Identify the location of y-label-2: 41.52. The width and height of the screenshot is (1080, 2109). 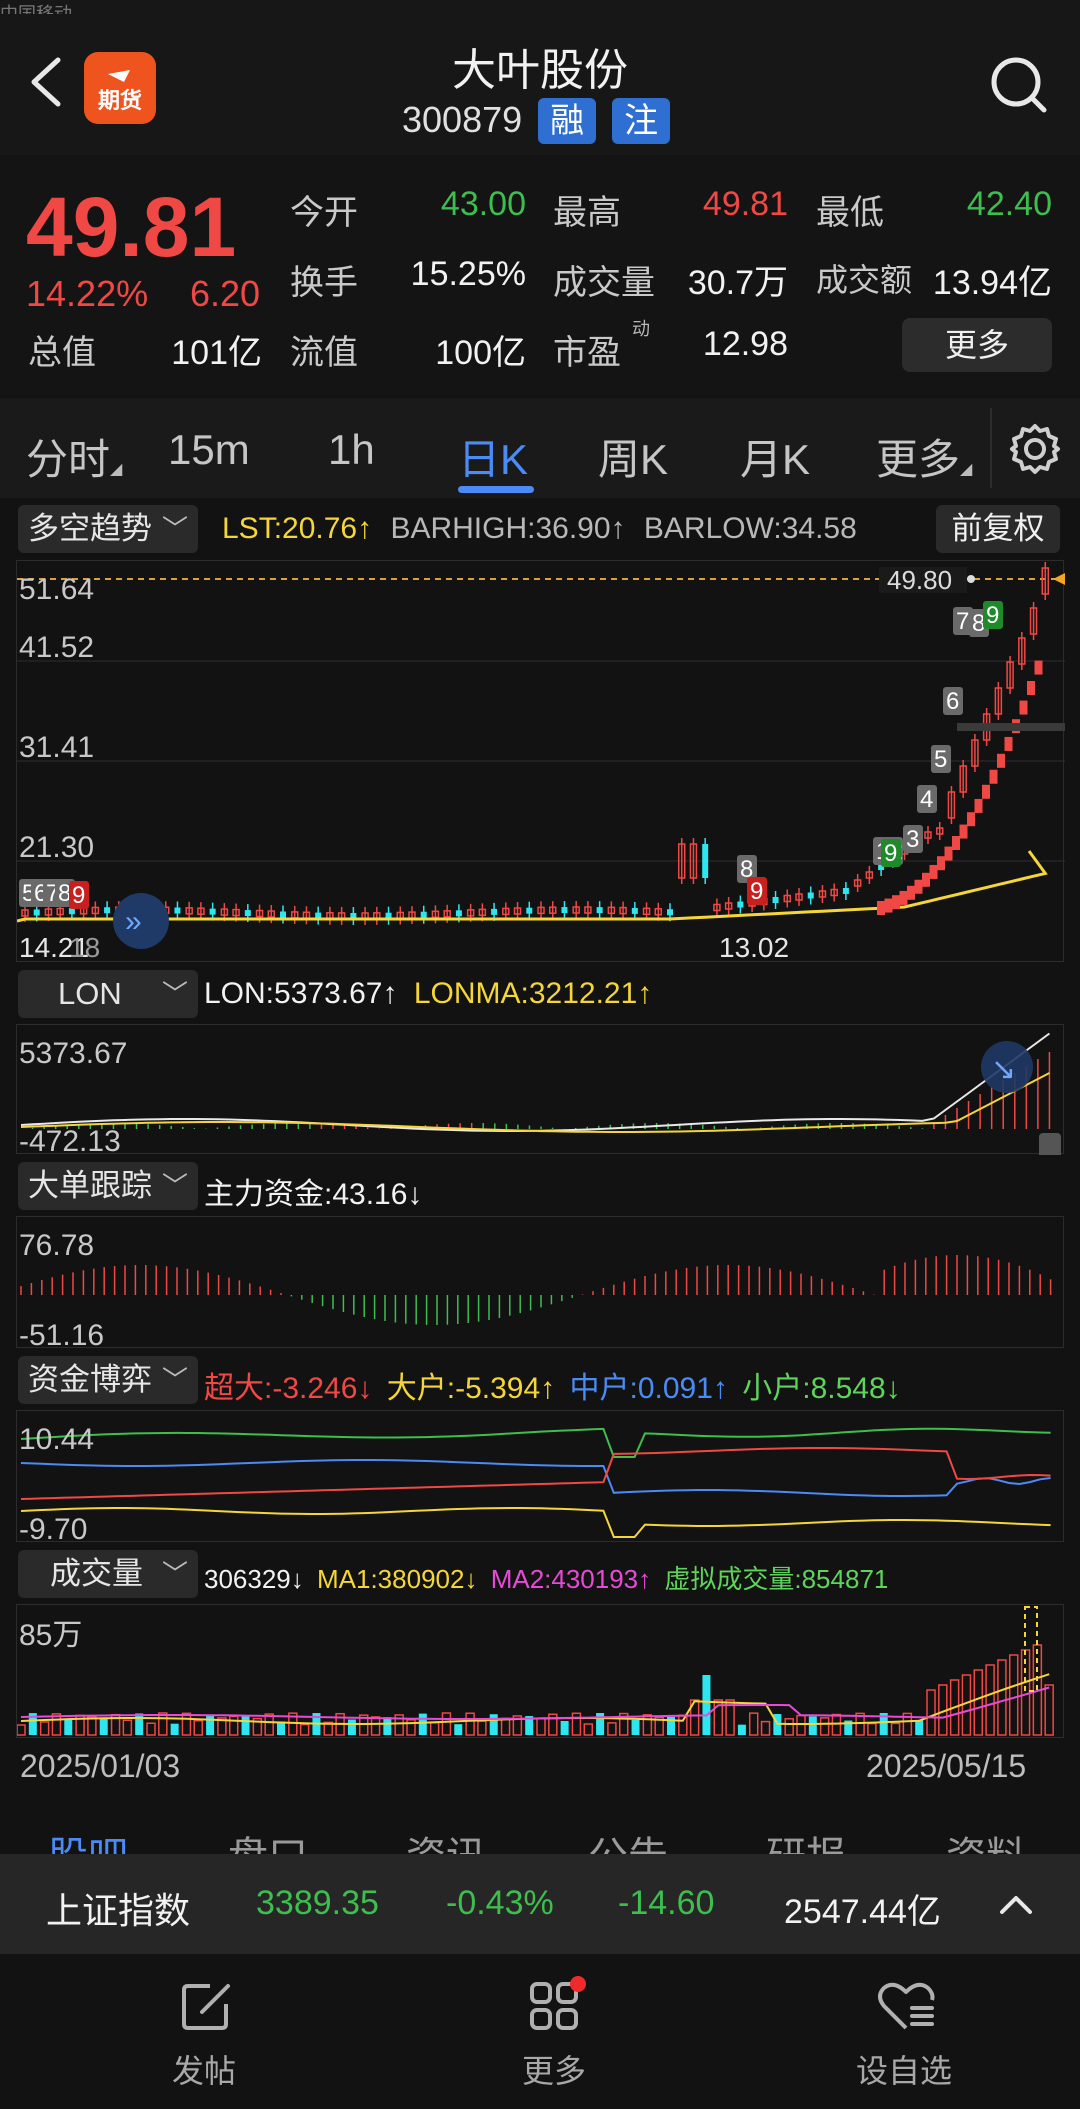
(56, 647).